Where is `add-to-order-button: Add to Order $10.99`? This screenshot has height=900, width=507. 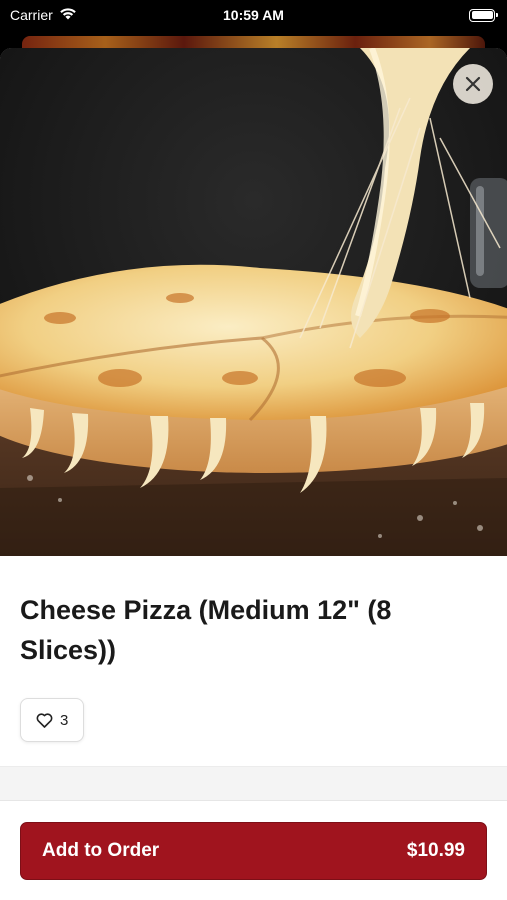 add-to-order-button: Add to Order $10.99 is located at coordinates (253, 851).